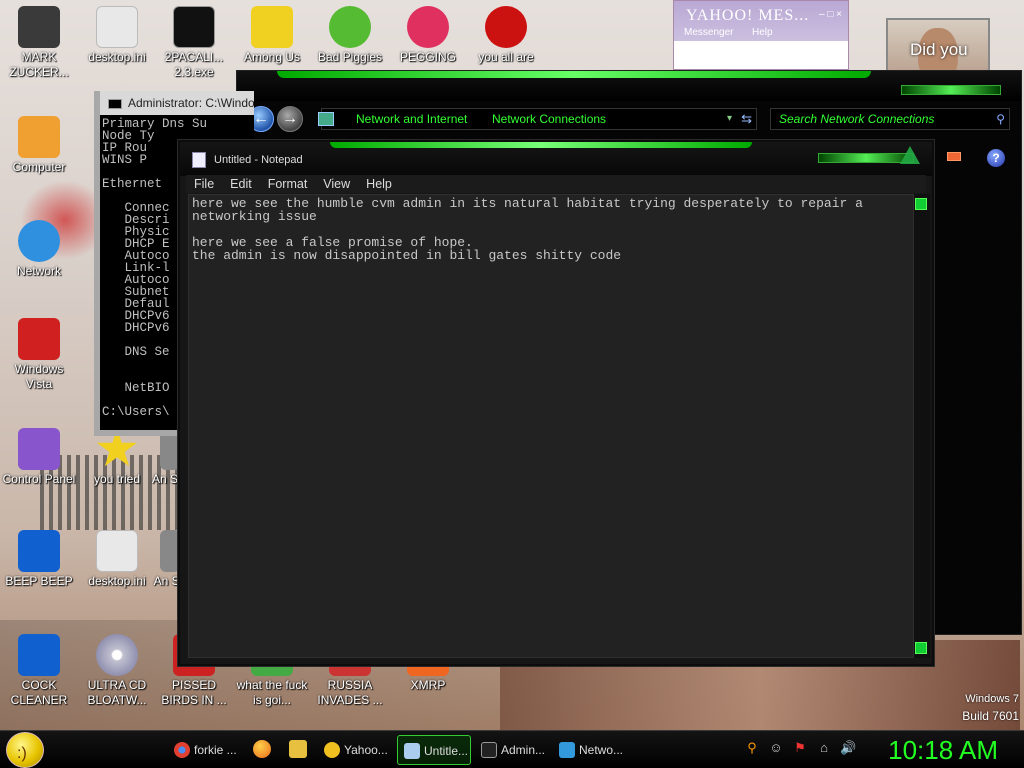 This screenshot has width=1024, height=768. Describe the element at coordinates (629, 86) in the screenshot. I see `explorer-titlebar` at that location.